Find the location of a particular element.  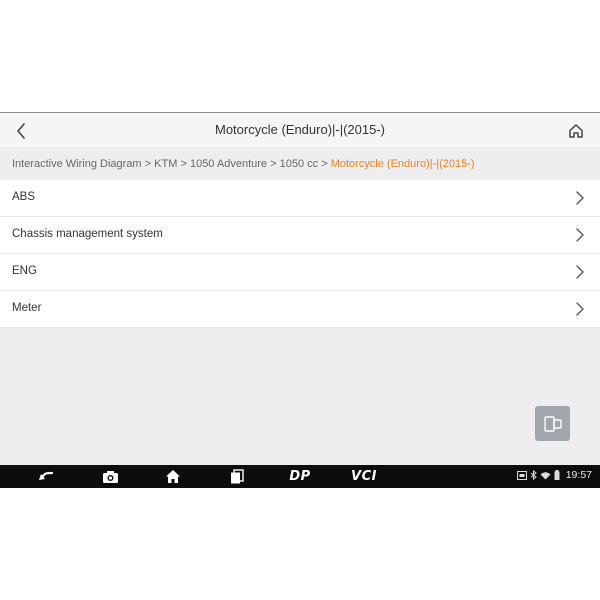

nav-dp-button: DP is located at coordinates (300, 476).